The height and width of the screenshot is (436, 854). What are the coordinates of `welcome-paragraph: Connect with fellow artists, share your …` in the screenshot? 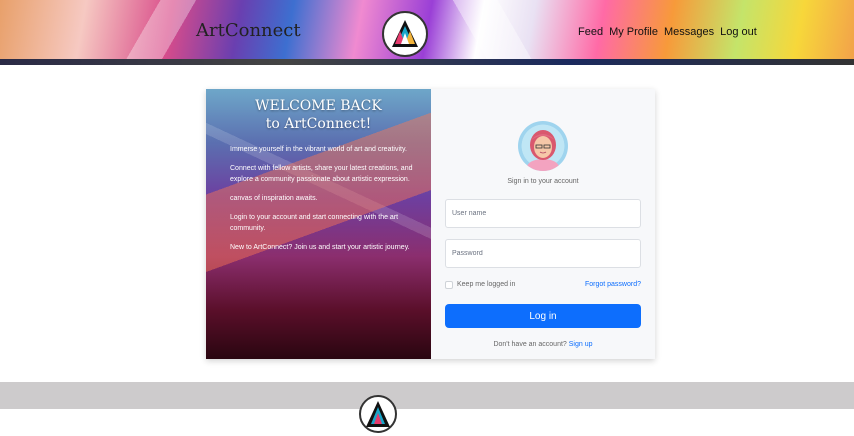 It's located at (321, 174).